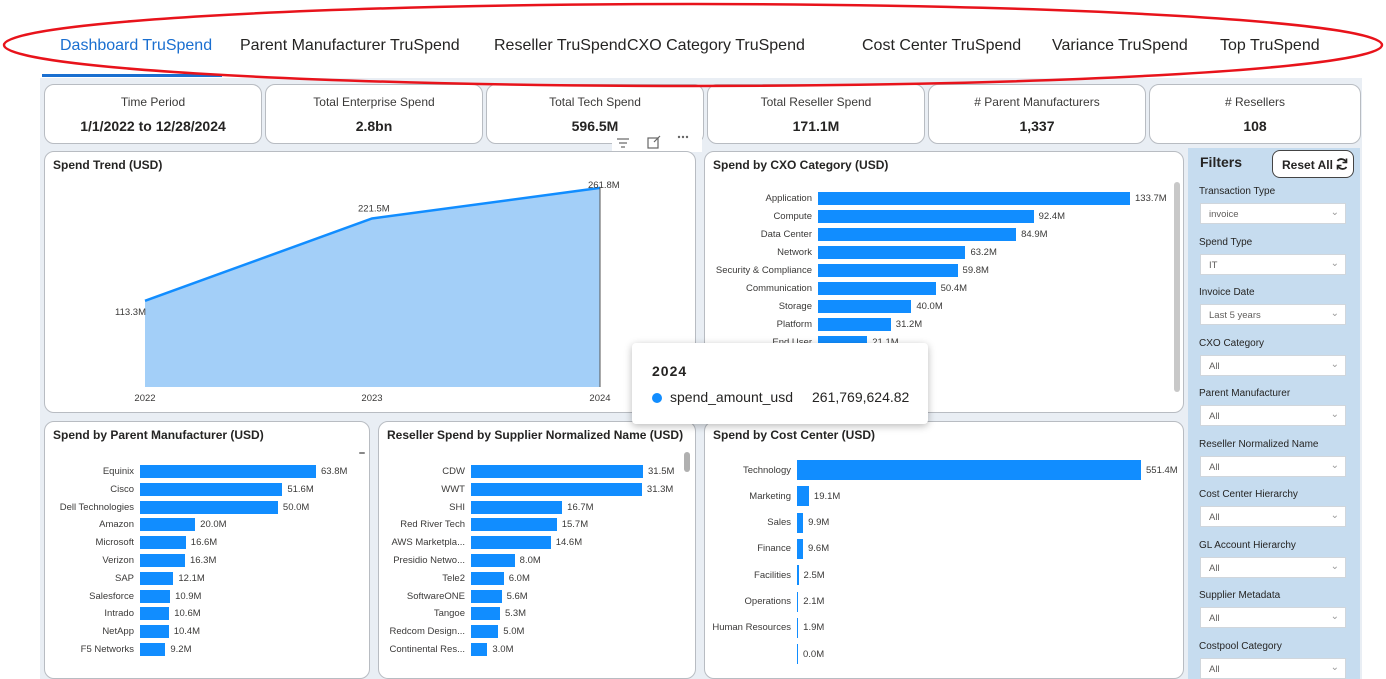  What do you see at coordinates (367, 292) in the screenshot?
I see `spend-trend-chart: 113.3M 2022 221.5M 2023 261.8M 2024` at bounding box center [367, 292].